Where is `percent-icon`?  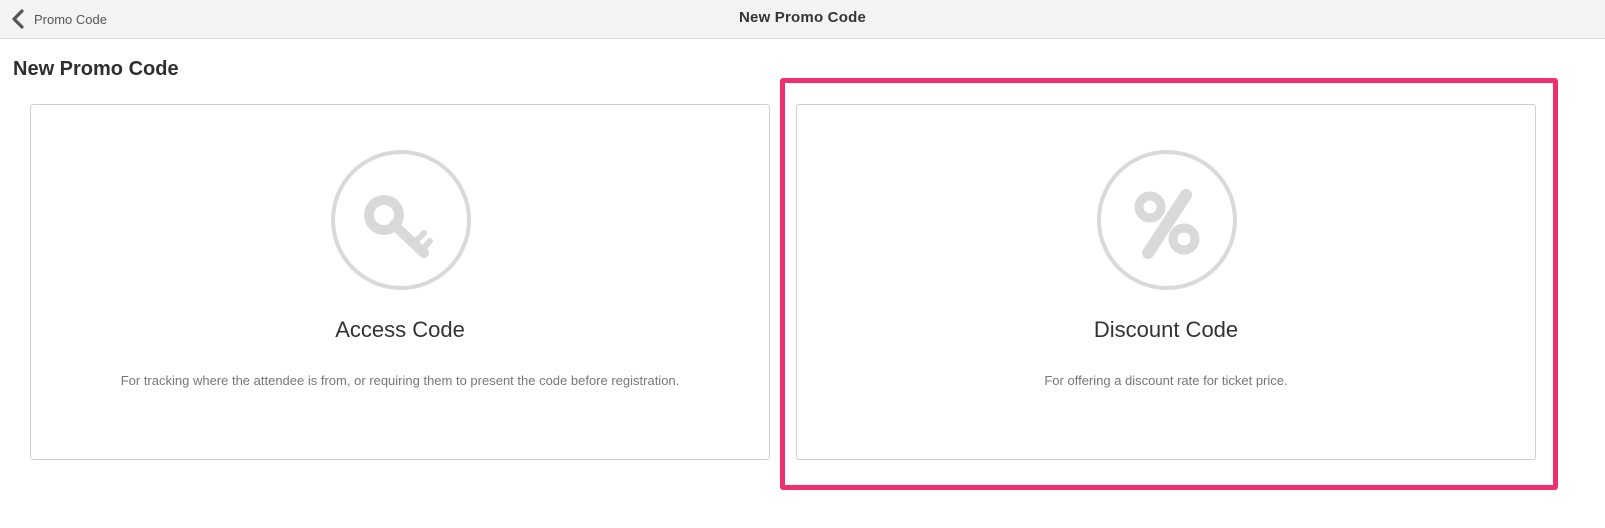 percent-icon is located at coordinates (1167, 220).